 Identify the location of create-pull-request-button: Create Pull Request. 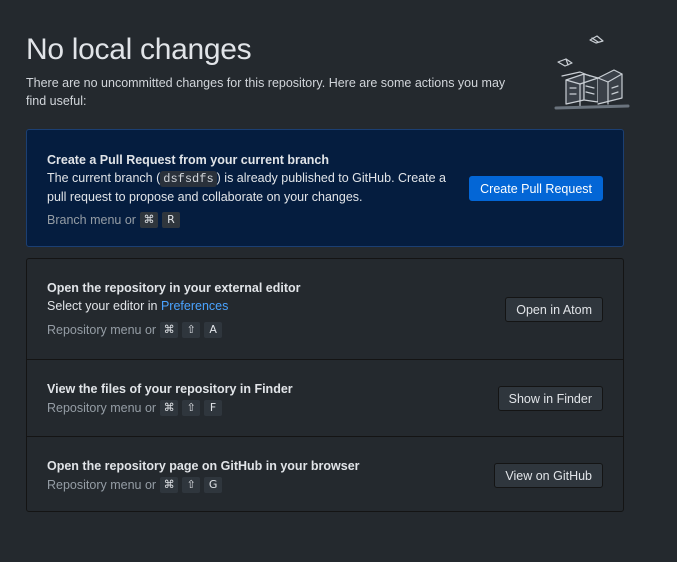
(536, 188).